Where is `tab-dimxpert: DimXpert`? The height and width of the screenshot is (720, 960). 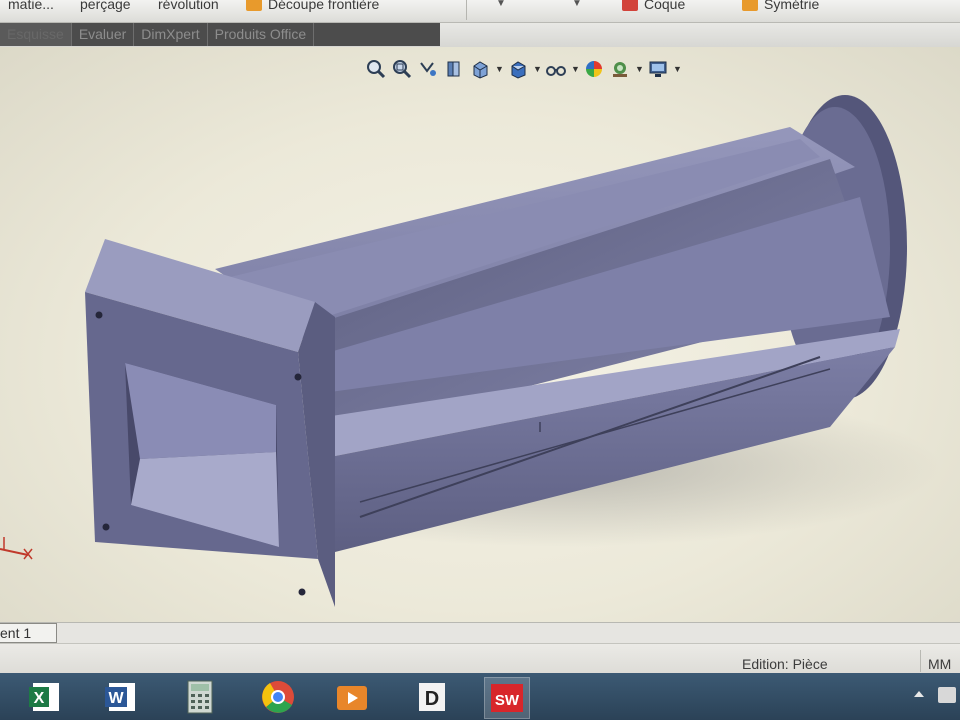
tab-dimxpert: DimXpert is located at coordinates (171, 34).